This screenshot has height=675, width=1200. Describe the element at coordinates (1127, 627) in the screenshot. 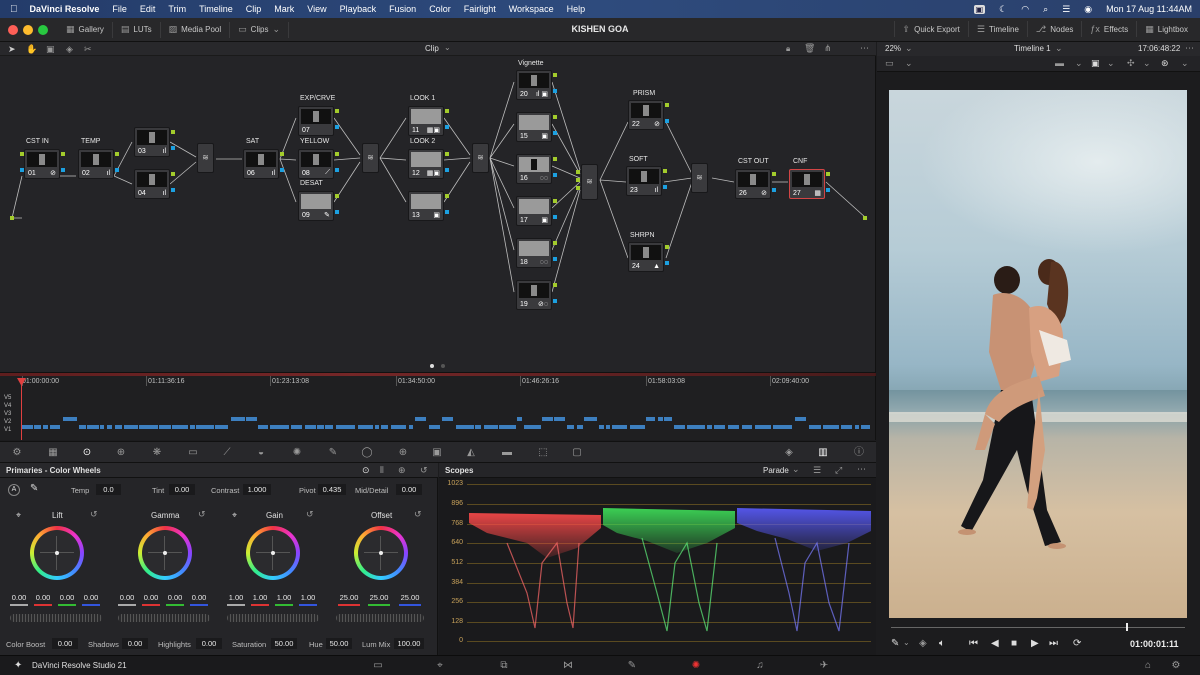

I see `scrub-playhead` at that location.